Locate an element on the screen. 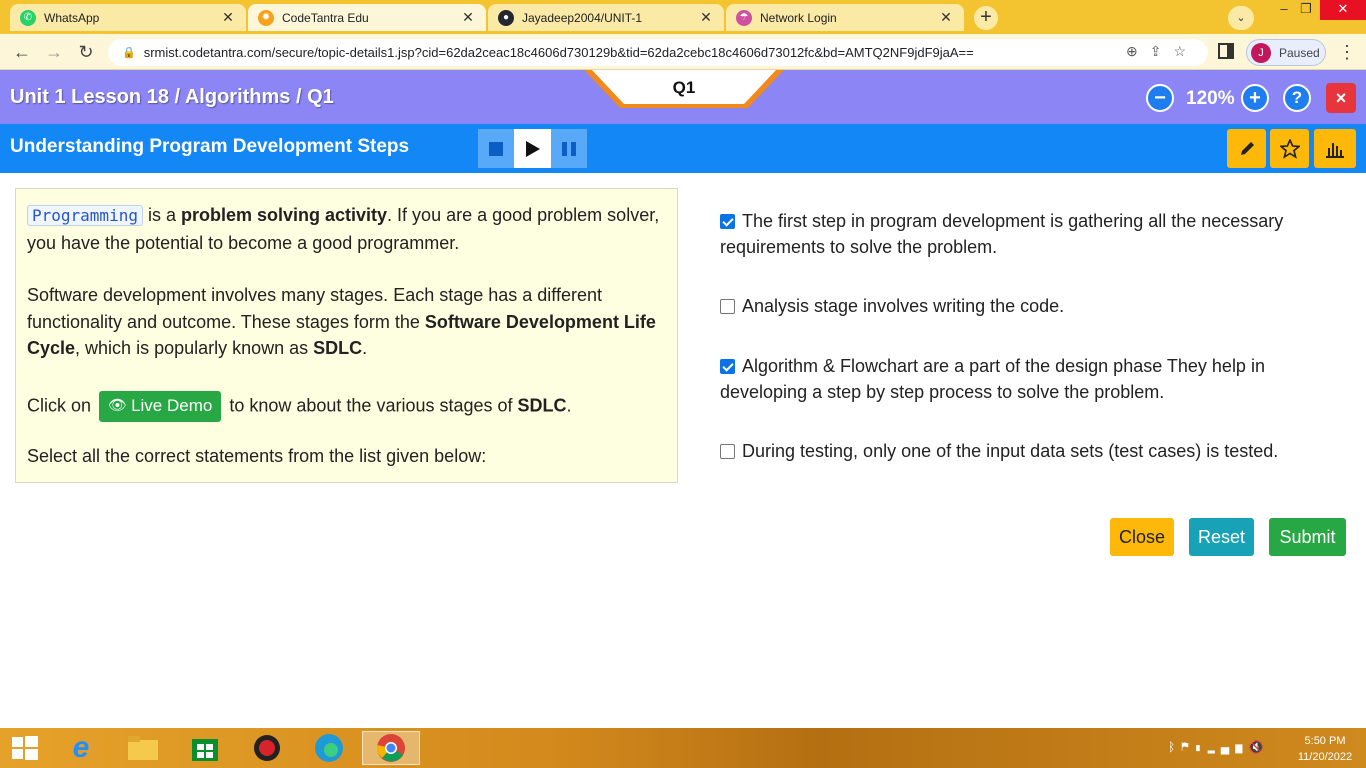 The height and width of the screenshot is (768, 1366). submit-button: Submit is located at coordinates (1307, 537).